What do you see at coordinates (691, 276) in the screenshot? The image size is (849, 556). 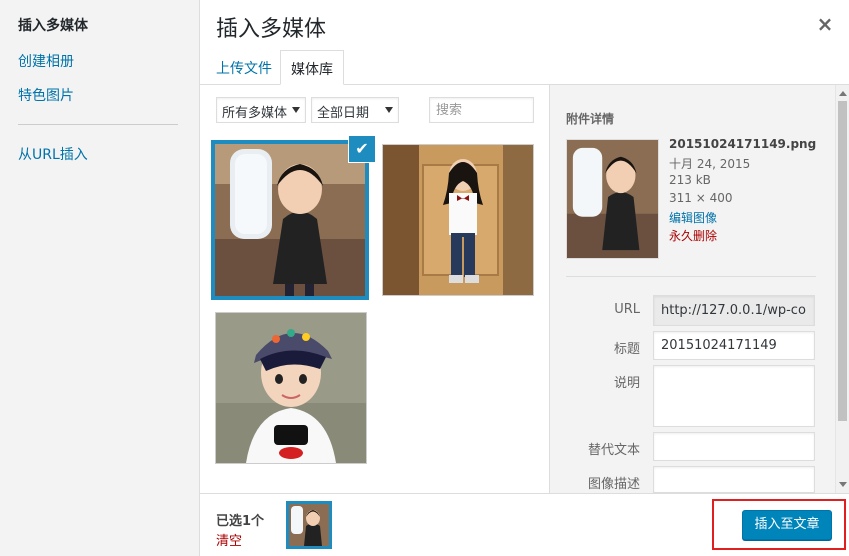 I see `details-divider` at bounding box center [691, 276].